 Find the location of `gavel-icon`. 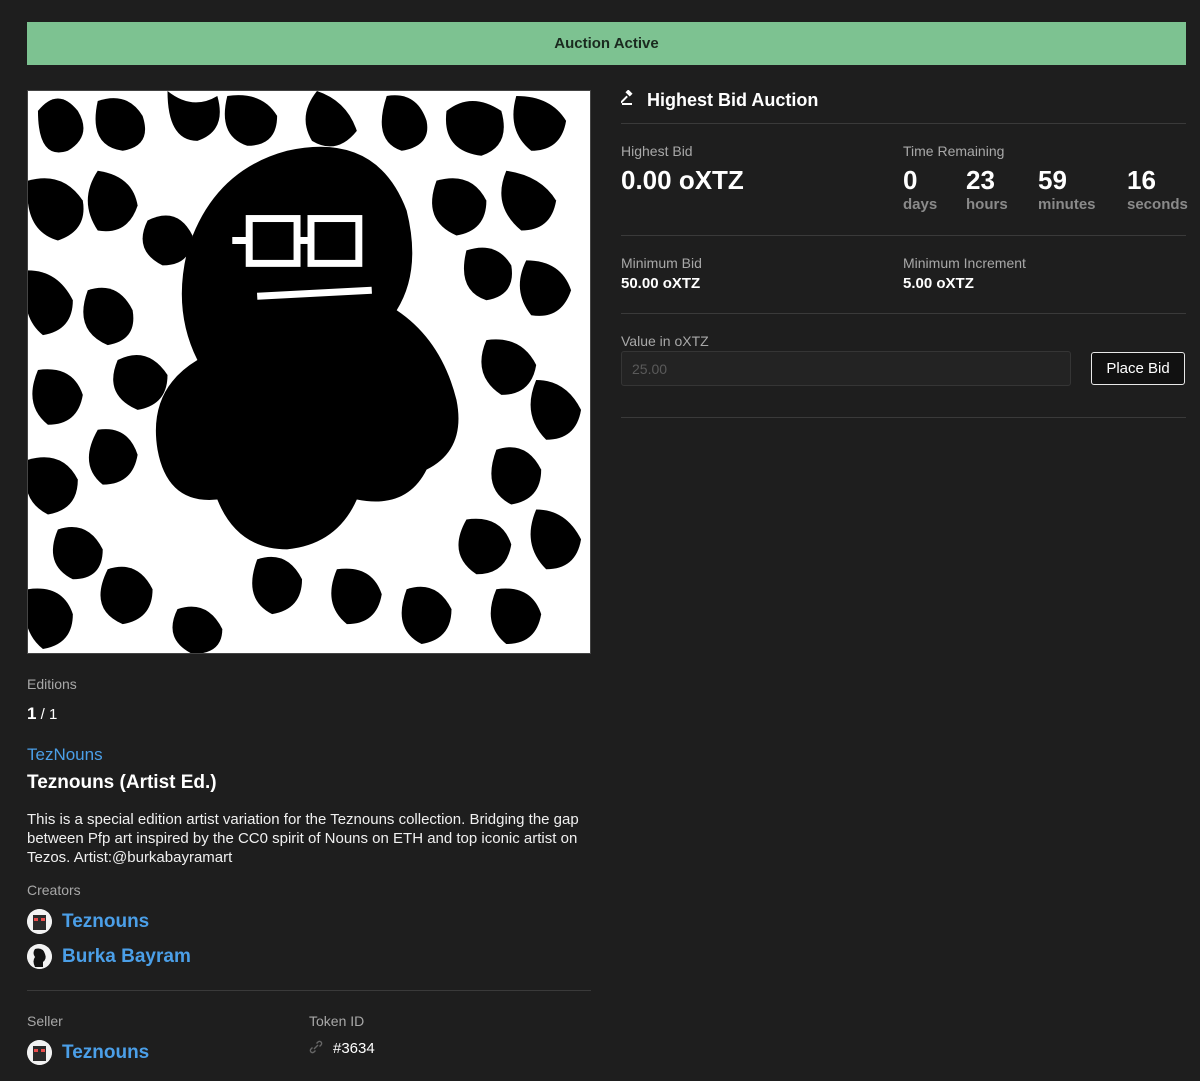

gavel-icon is located at coordinates (628, 100).